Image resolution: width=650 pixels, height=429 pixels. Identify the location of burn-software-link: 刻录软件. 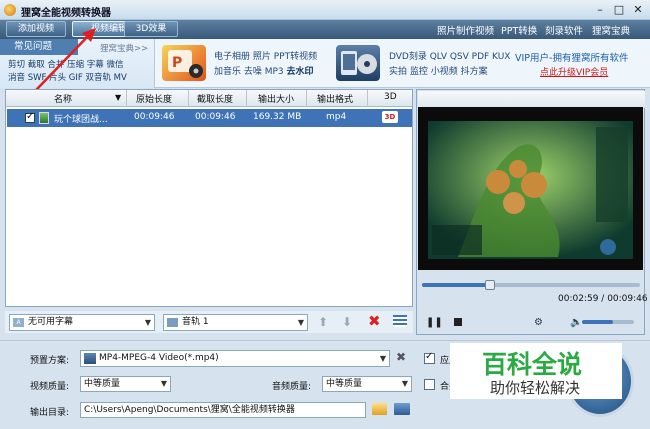
(564, 30).